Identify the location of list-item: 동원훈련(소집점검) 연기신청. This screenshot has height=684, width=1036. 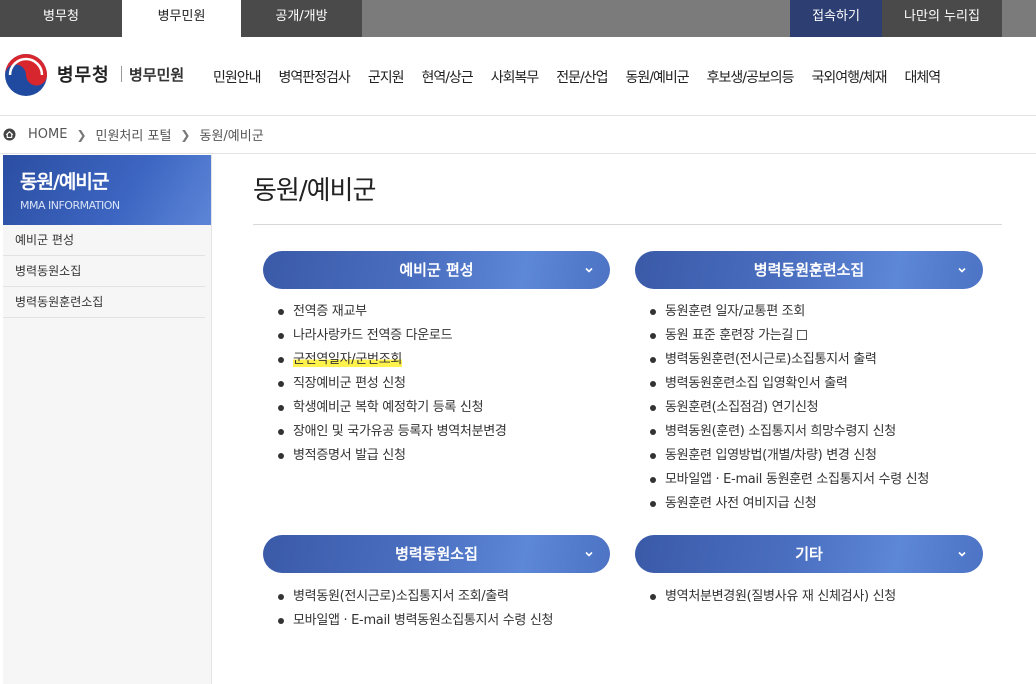
(789, 408).